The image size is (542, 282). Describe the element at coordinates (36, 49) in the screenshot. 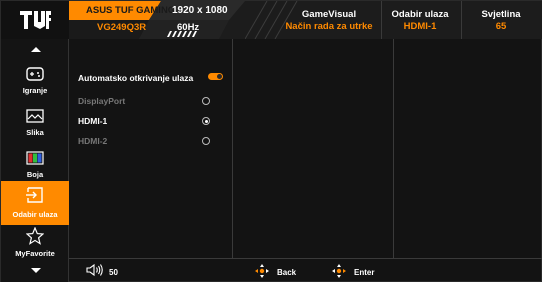

I see `scroll-up-arrow-icon` at that location.